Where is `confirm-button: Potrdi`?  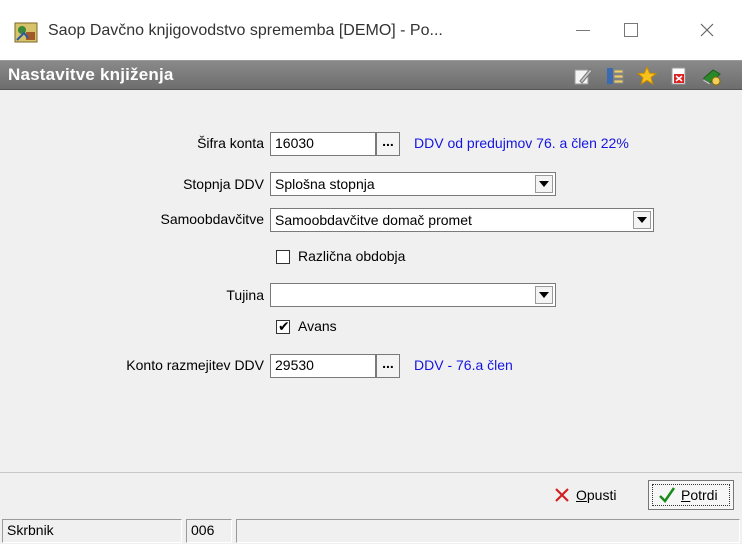 confirm-button: Potrdi is located at coordinates (691, 495).